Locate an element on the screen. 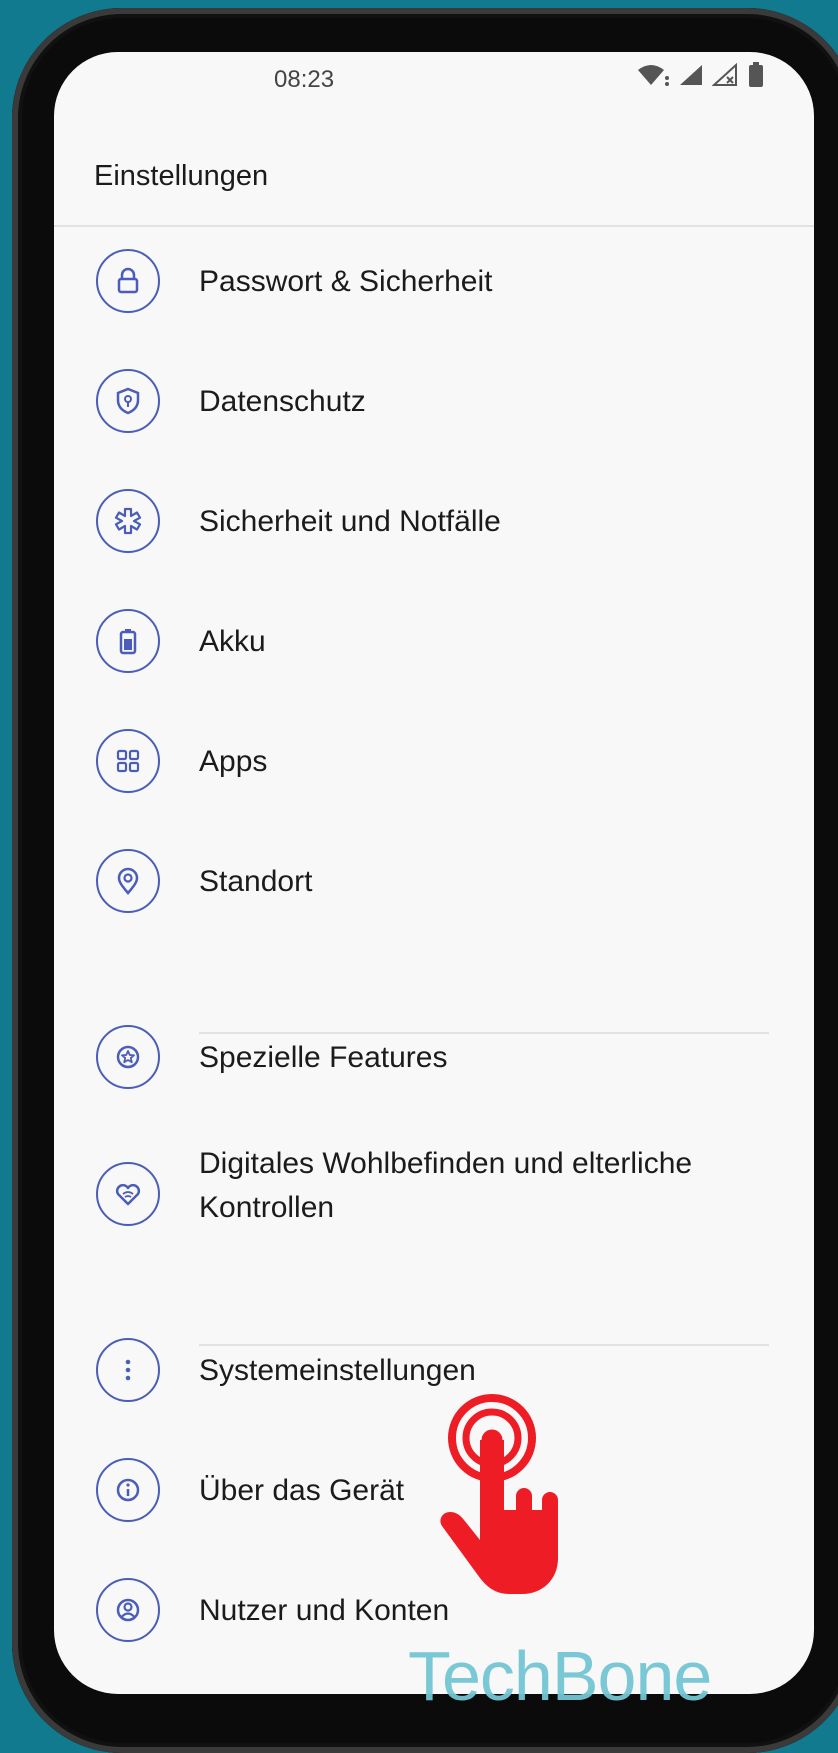  lock-icon is located at coordinates (128, 281).